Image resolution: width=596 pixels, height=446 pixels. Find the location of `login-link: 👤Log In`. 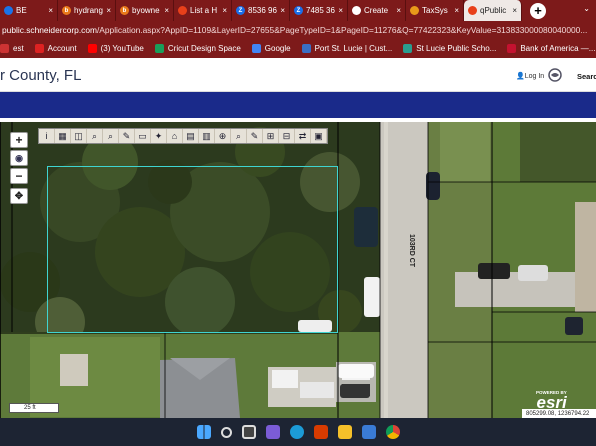

login-link: 👤Log In is located at coordinates (530, 76).